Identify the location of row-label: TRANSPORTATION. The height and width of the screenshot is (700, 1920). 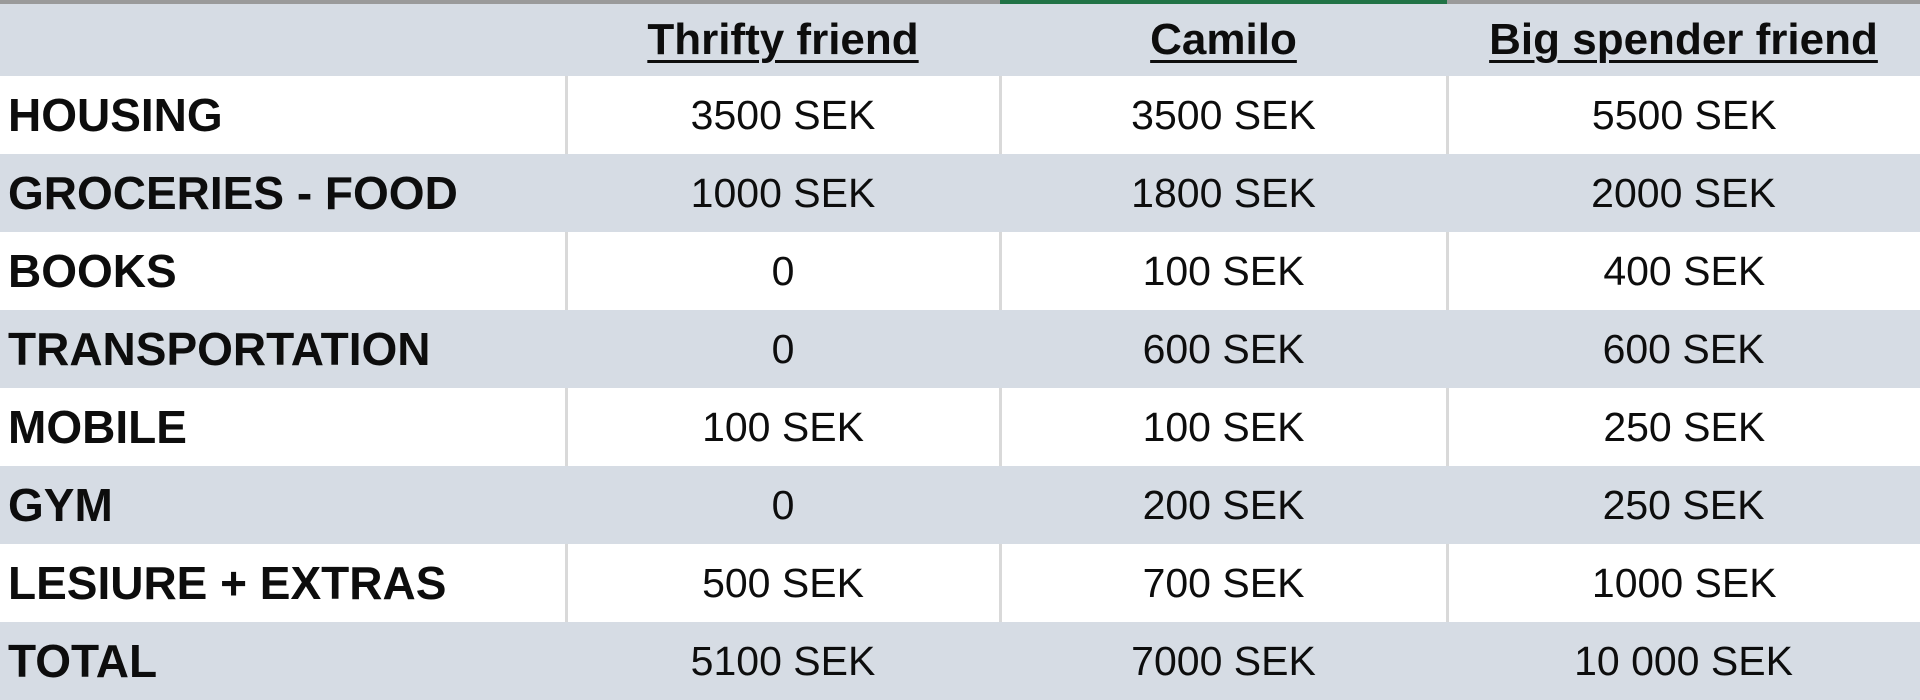
(283, 349).